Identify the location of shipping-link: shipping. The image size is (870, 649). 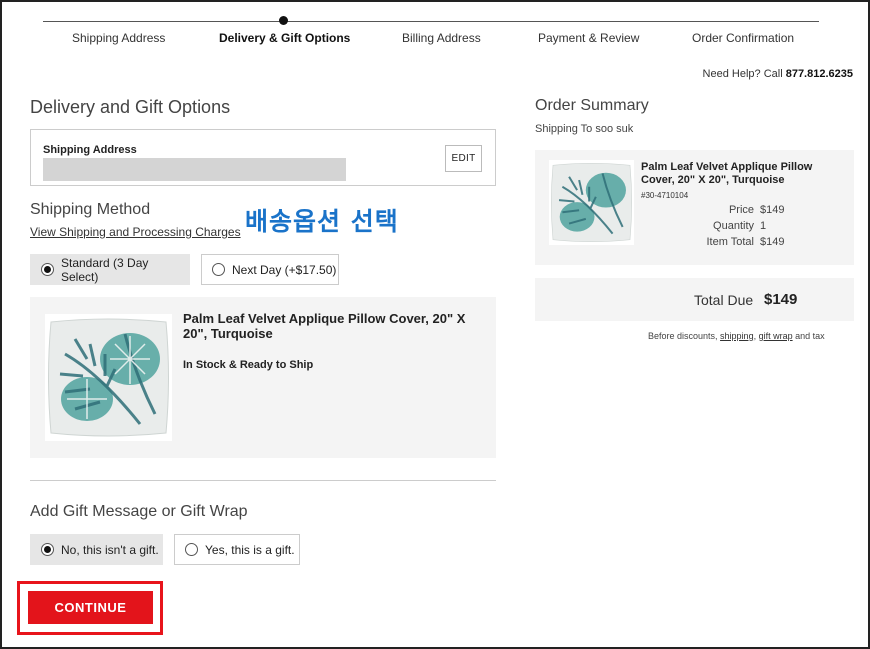
(737, 336).